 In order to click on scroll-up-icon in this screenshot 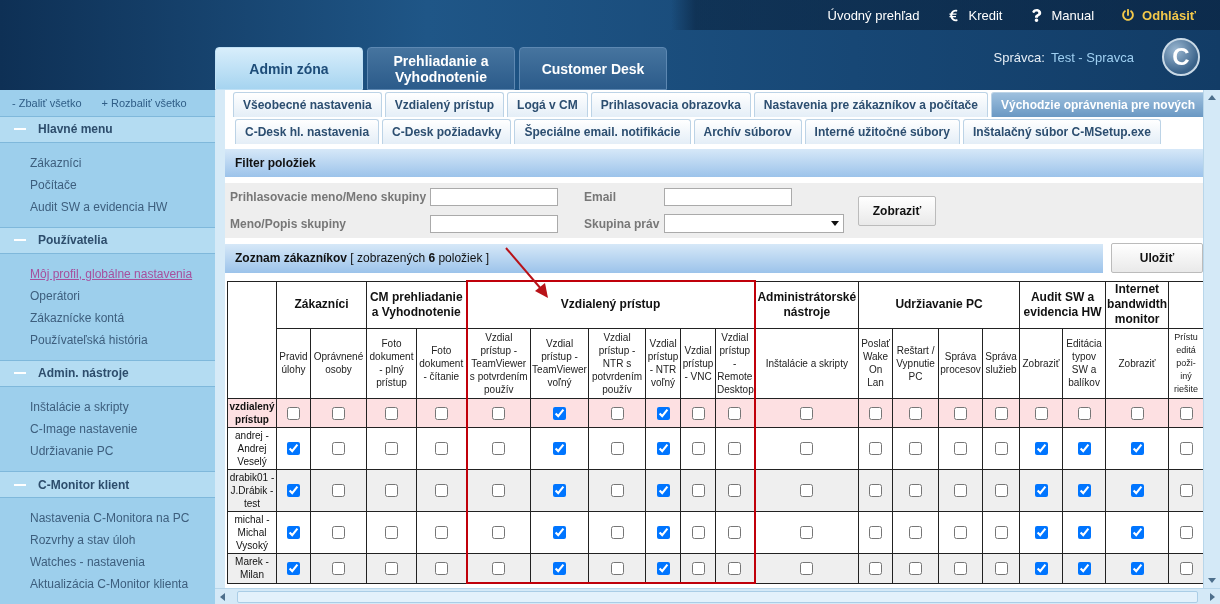, I will do `click(1212, 98)`.